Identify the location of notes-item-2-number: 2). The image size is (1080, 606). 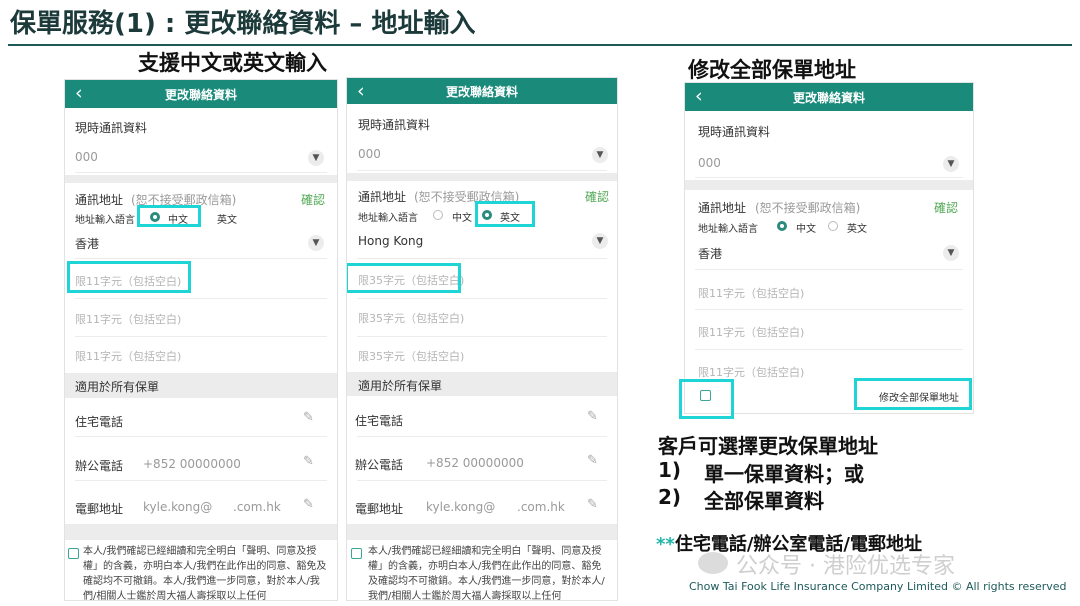
(670, 497).